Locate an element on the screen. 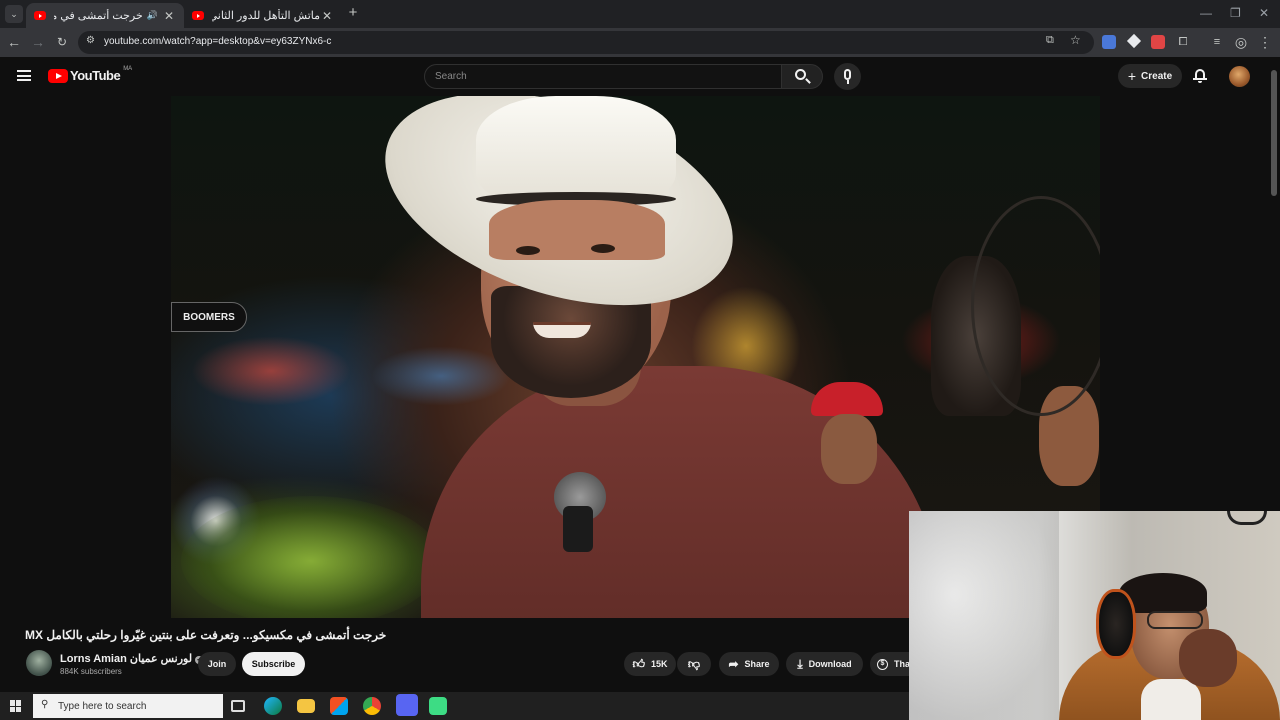 The image size is (1280, 720). create-button: + Create is located at coordinates (1150, 76).